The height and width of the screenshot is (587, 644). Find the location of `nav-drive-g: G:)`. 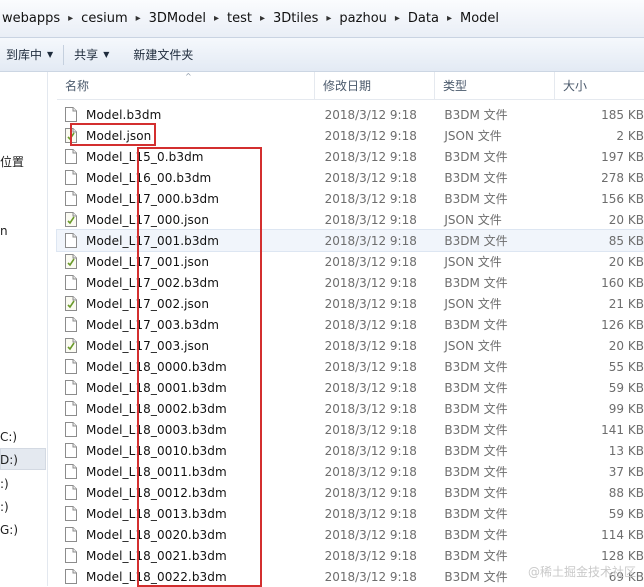

nav-drive-g: G:) is located at coordinates (9, 530).